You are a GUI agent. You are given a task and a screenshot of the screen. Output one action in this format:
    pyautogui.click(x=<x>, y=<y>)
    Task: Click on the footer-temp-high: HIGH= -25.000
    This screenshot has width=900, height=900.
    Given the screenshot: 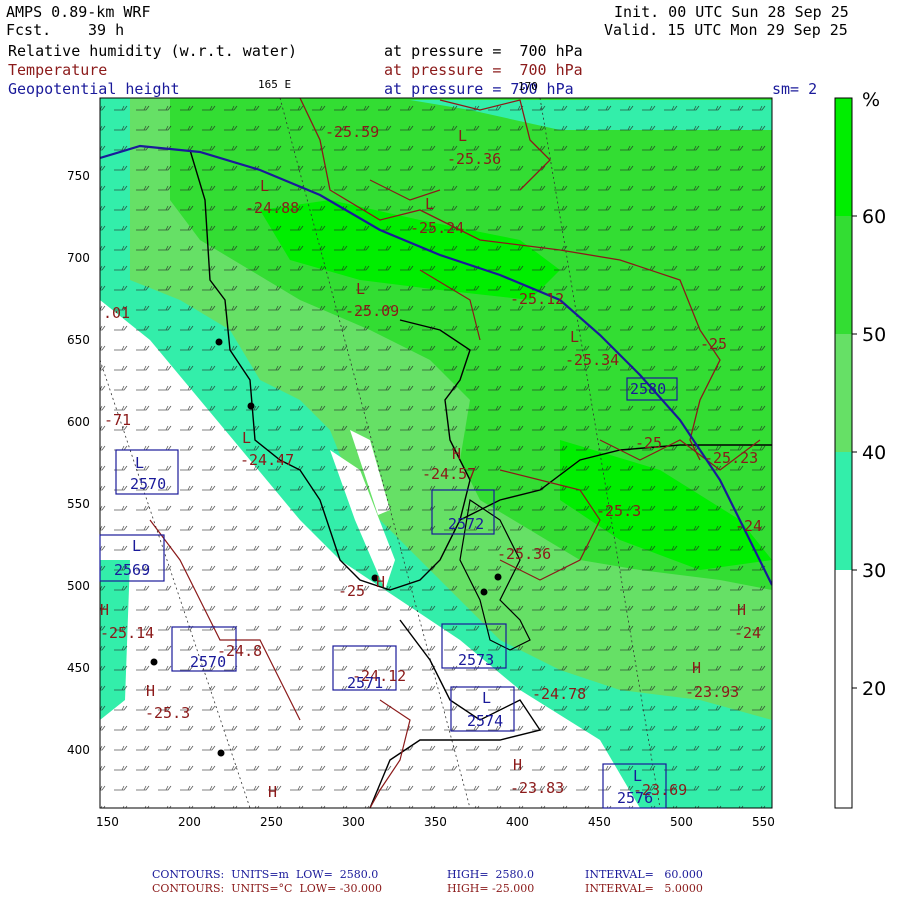 What is the action you would take?
    pyautogui.click(x=491, y=888)
    